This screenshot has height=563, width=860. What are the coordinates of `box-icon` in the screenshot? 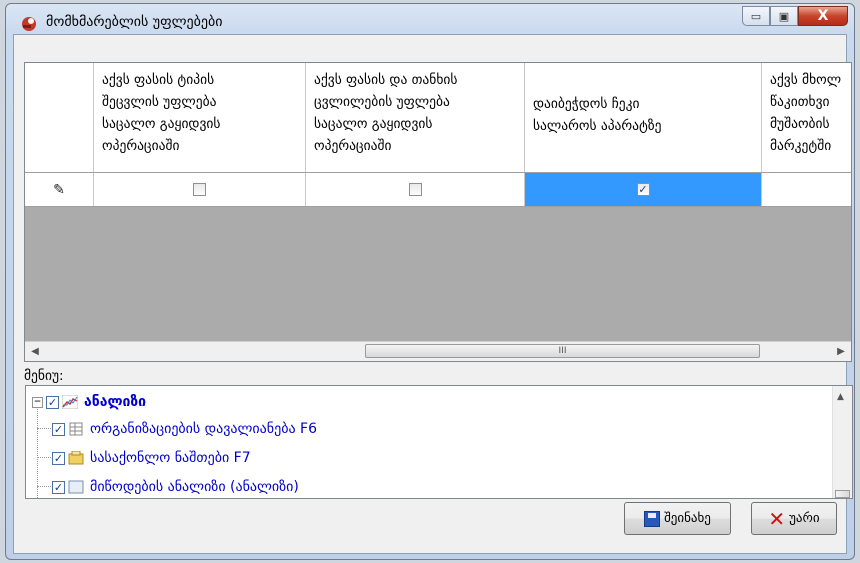 It's located at (76, 458).